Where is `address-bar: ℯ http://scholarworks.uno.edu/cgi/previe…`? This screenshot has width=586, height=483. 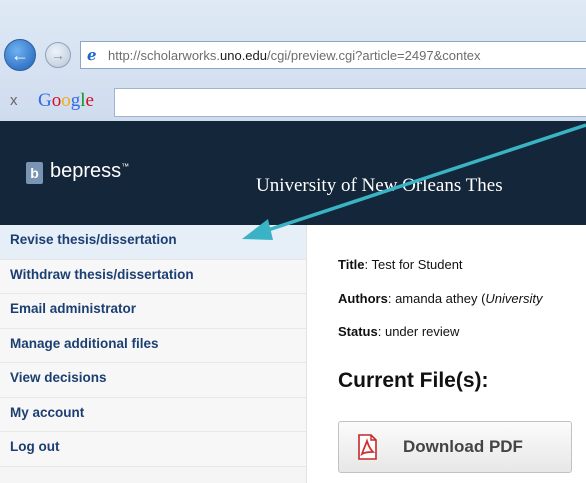
address-bar: ℯ http://scholarworks.uno.edu/cgi/previe… is located at coordinates (333, 55).